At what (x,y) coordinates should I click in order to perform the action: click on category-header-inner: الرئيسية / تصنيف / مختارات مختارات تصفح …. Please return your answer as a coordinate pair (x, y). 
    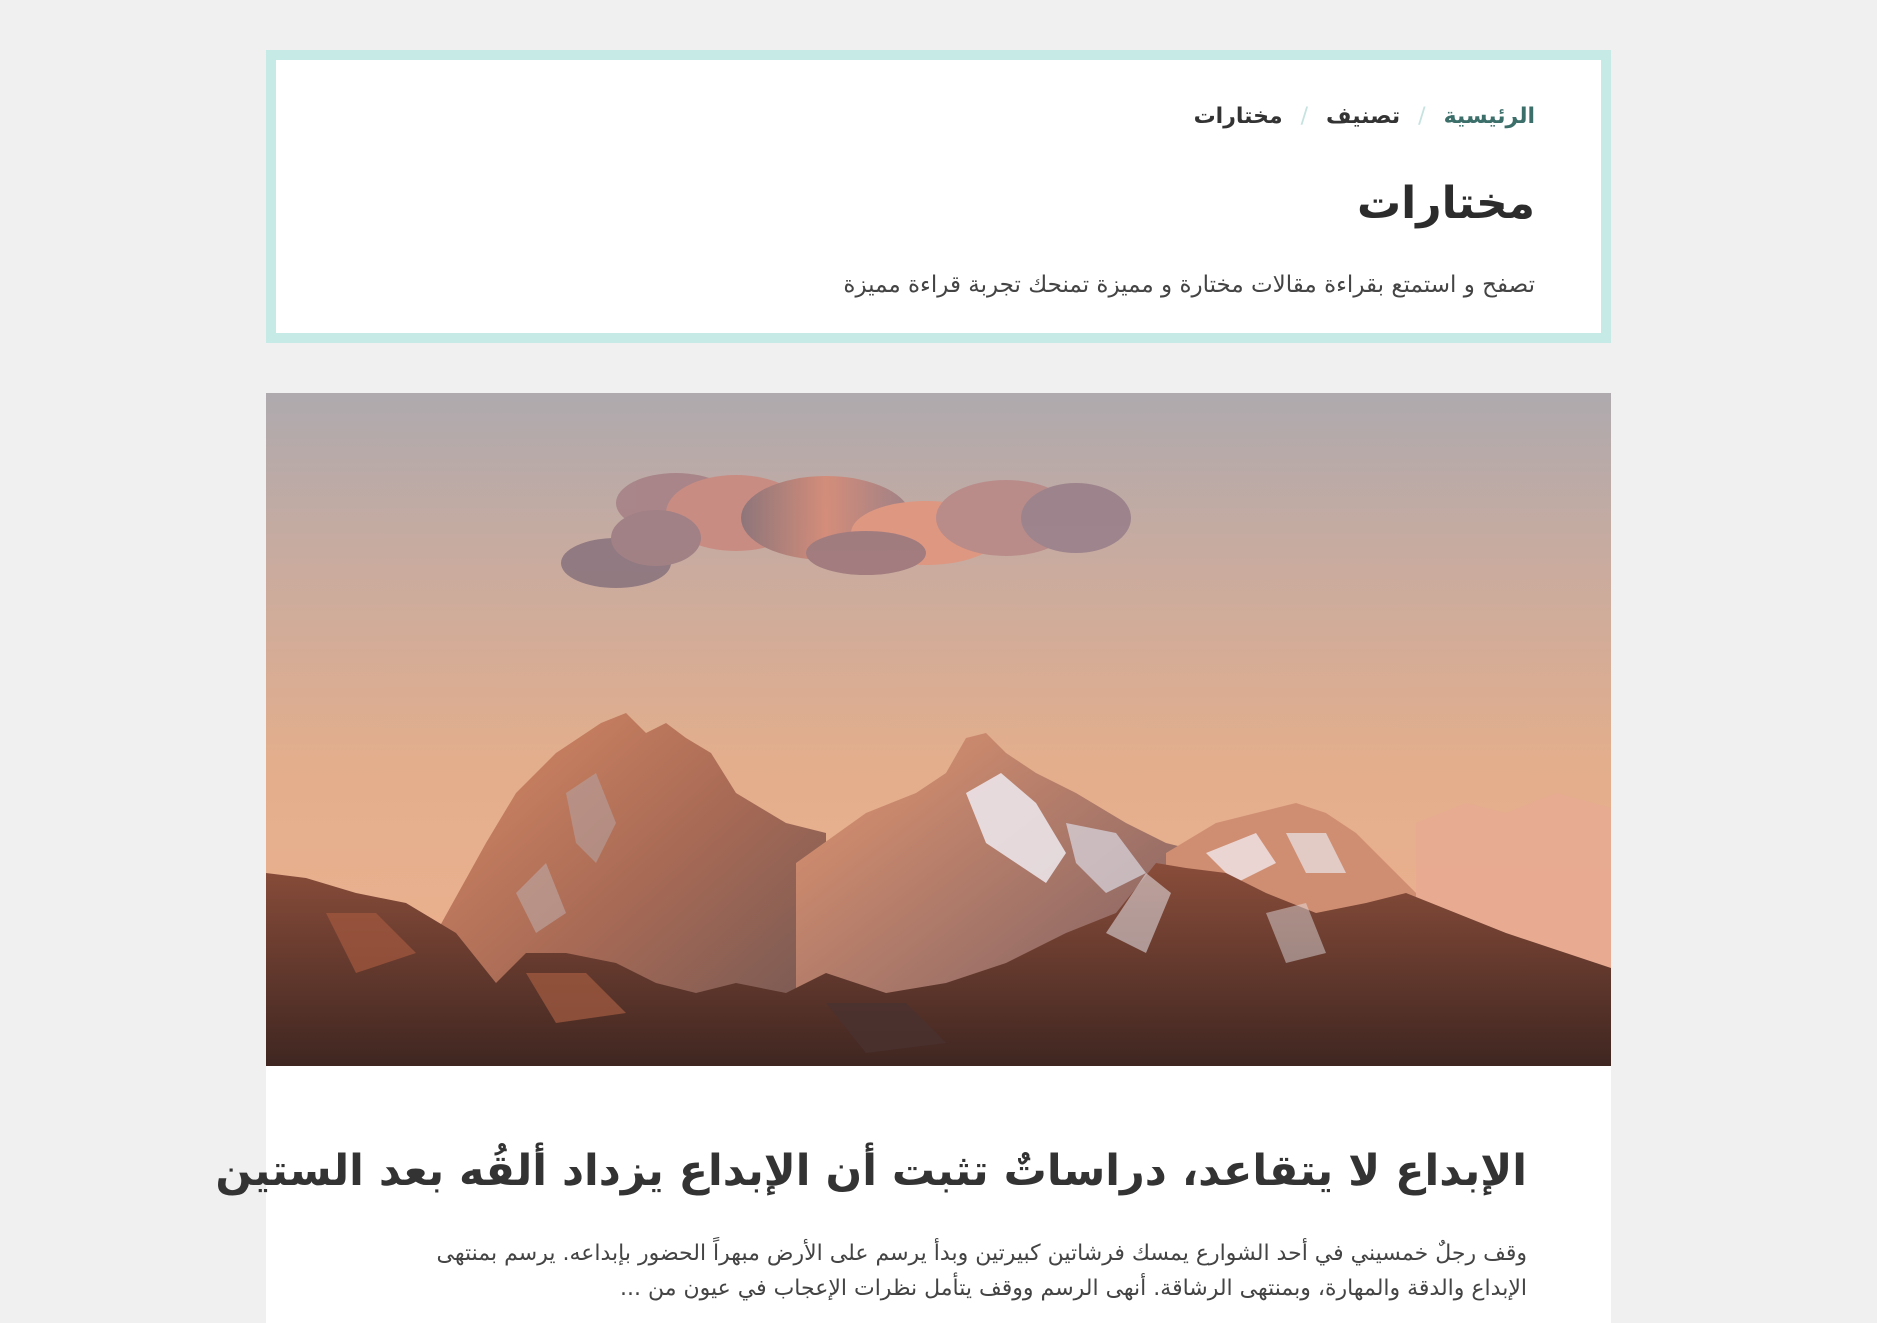
    Looking at the image, I should click on (938, 196).